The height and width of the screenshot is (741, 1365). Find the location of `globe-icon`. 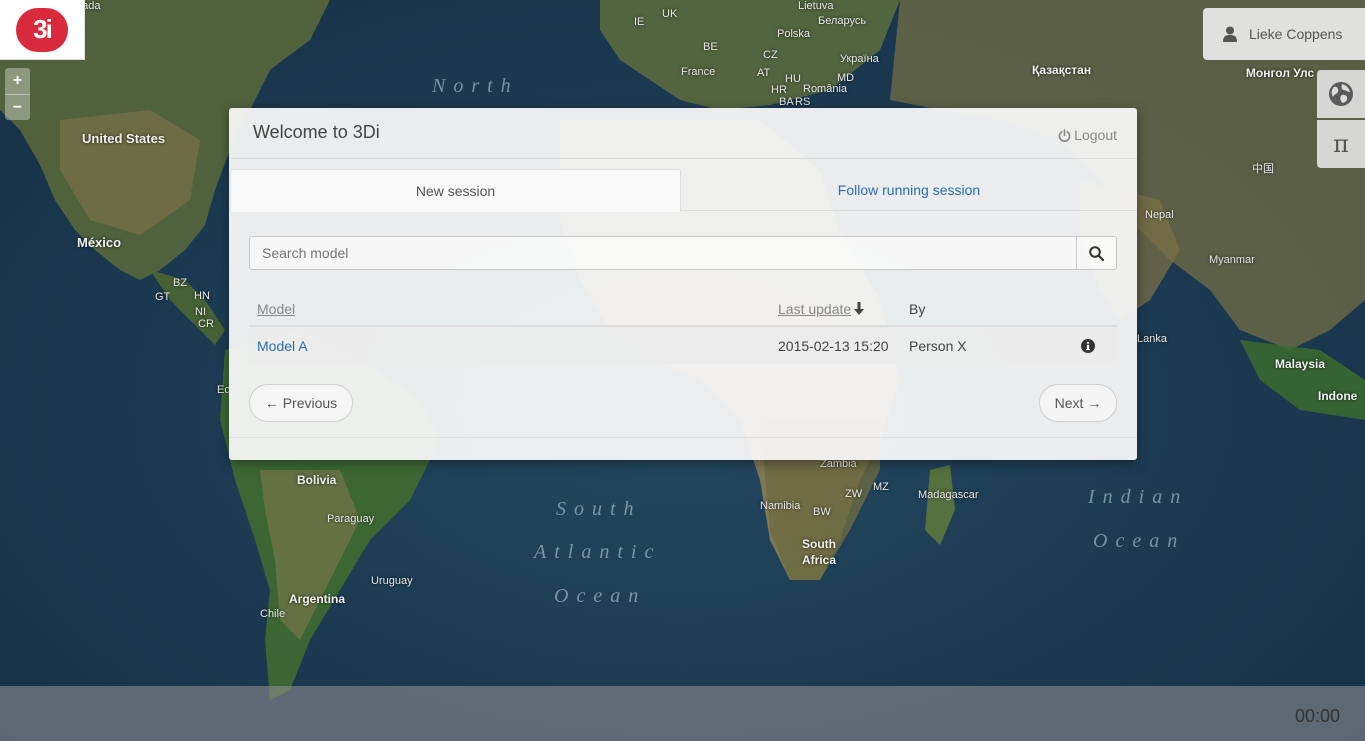

globe-icon is located at coordinates (1341, 94).